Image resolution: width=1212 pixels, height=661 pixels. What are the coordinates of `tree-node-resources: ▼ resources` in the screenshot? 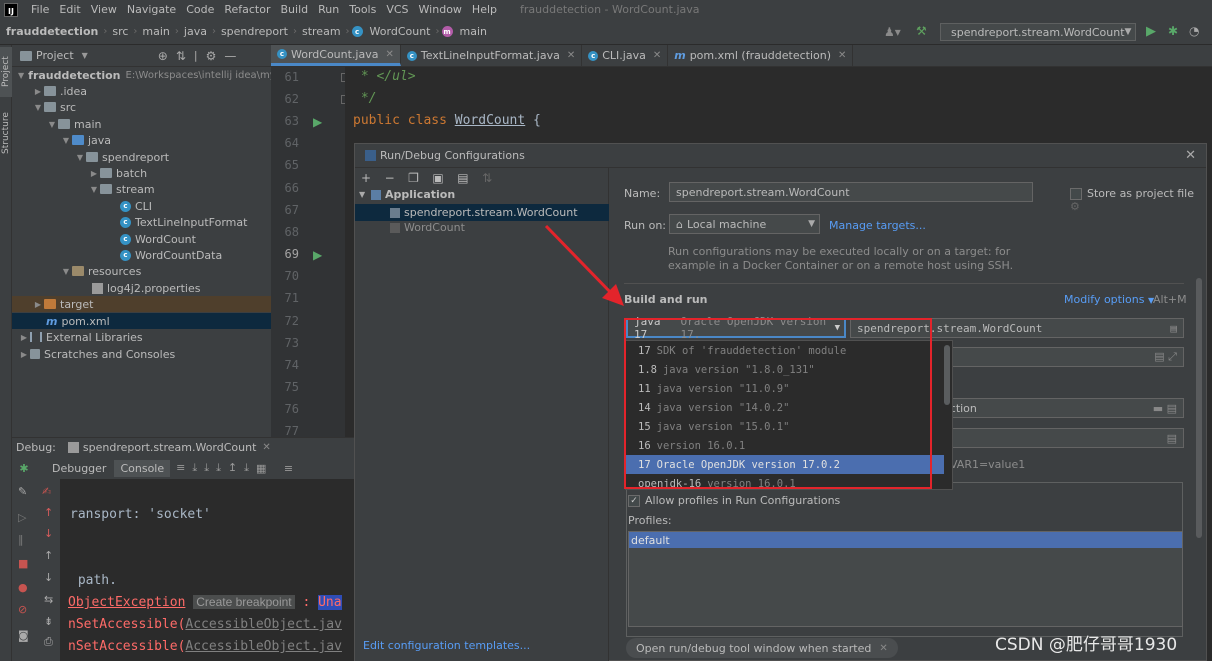 It's located at (141, 271).